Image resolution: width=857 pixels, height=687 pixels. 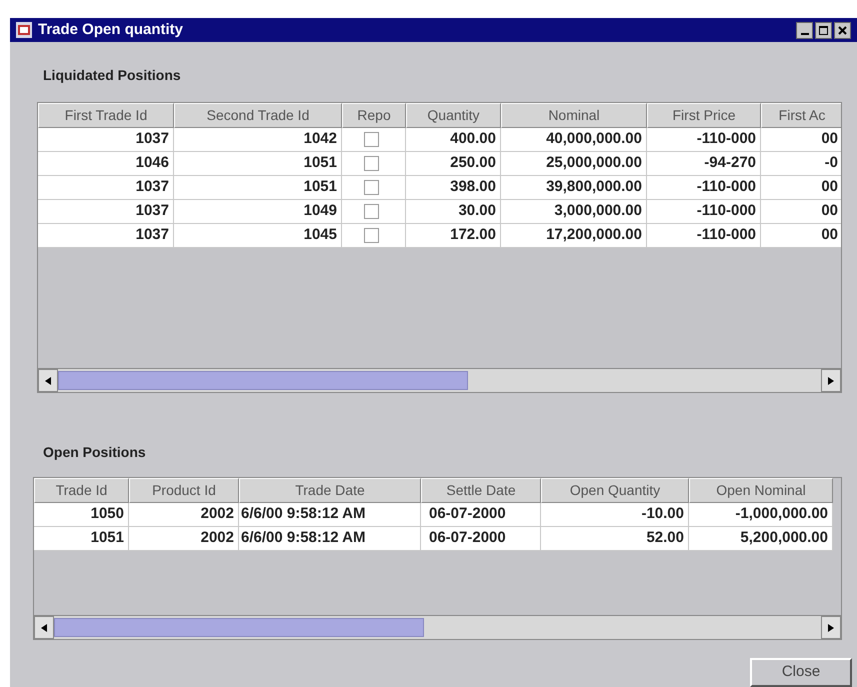 What do you see at coordinates (320, 139) in the screenshot?
I see `table-cell-text: 1042` at bounding box center [320, 139].